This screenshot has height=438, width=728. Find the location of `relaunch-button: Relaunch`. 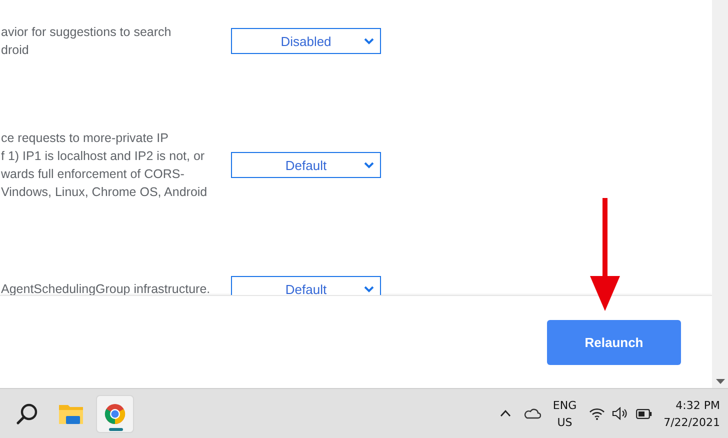

relaunch-button: Relaunch is located at coordinates (614, 342).